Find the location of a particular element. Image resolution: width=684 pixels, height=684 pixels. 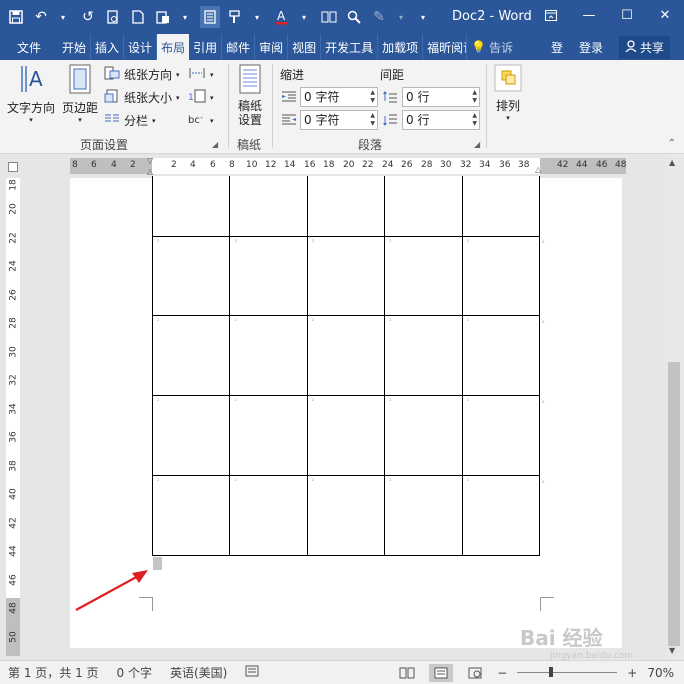

paste-icon is located at coordinates (163, 17).